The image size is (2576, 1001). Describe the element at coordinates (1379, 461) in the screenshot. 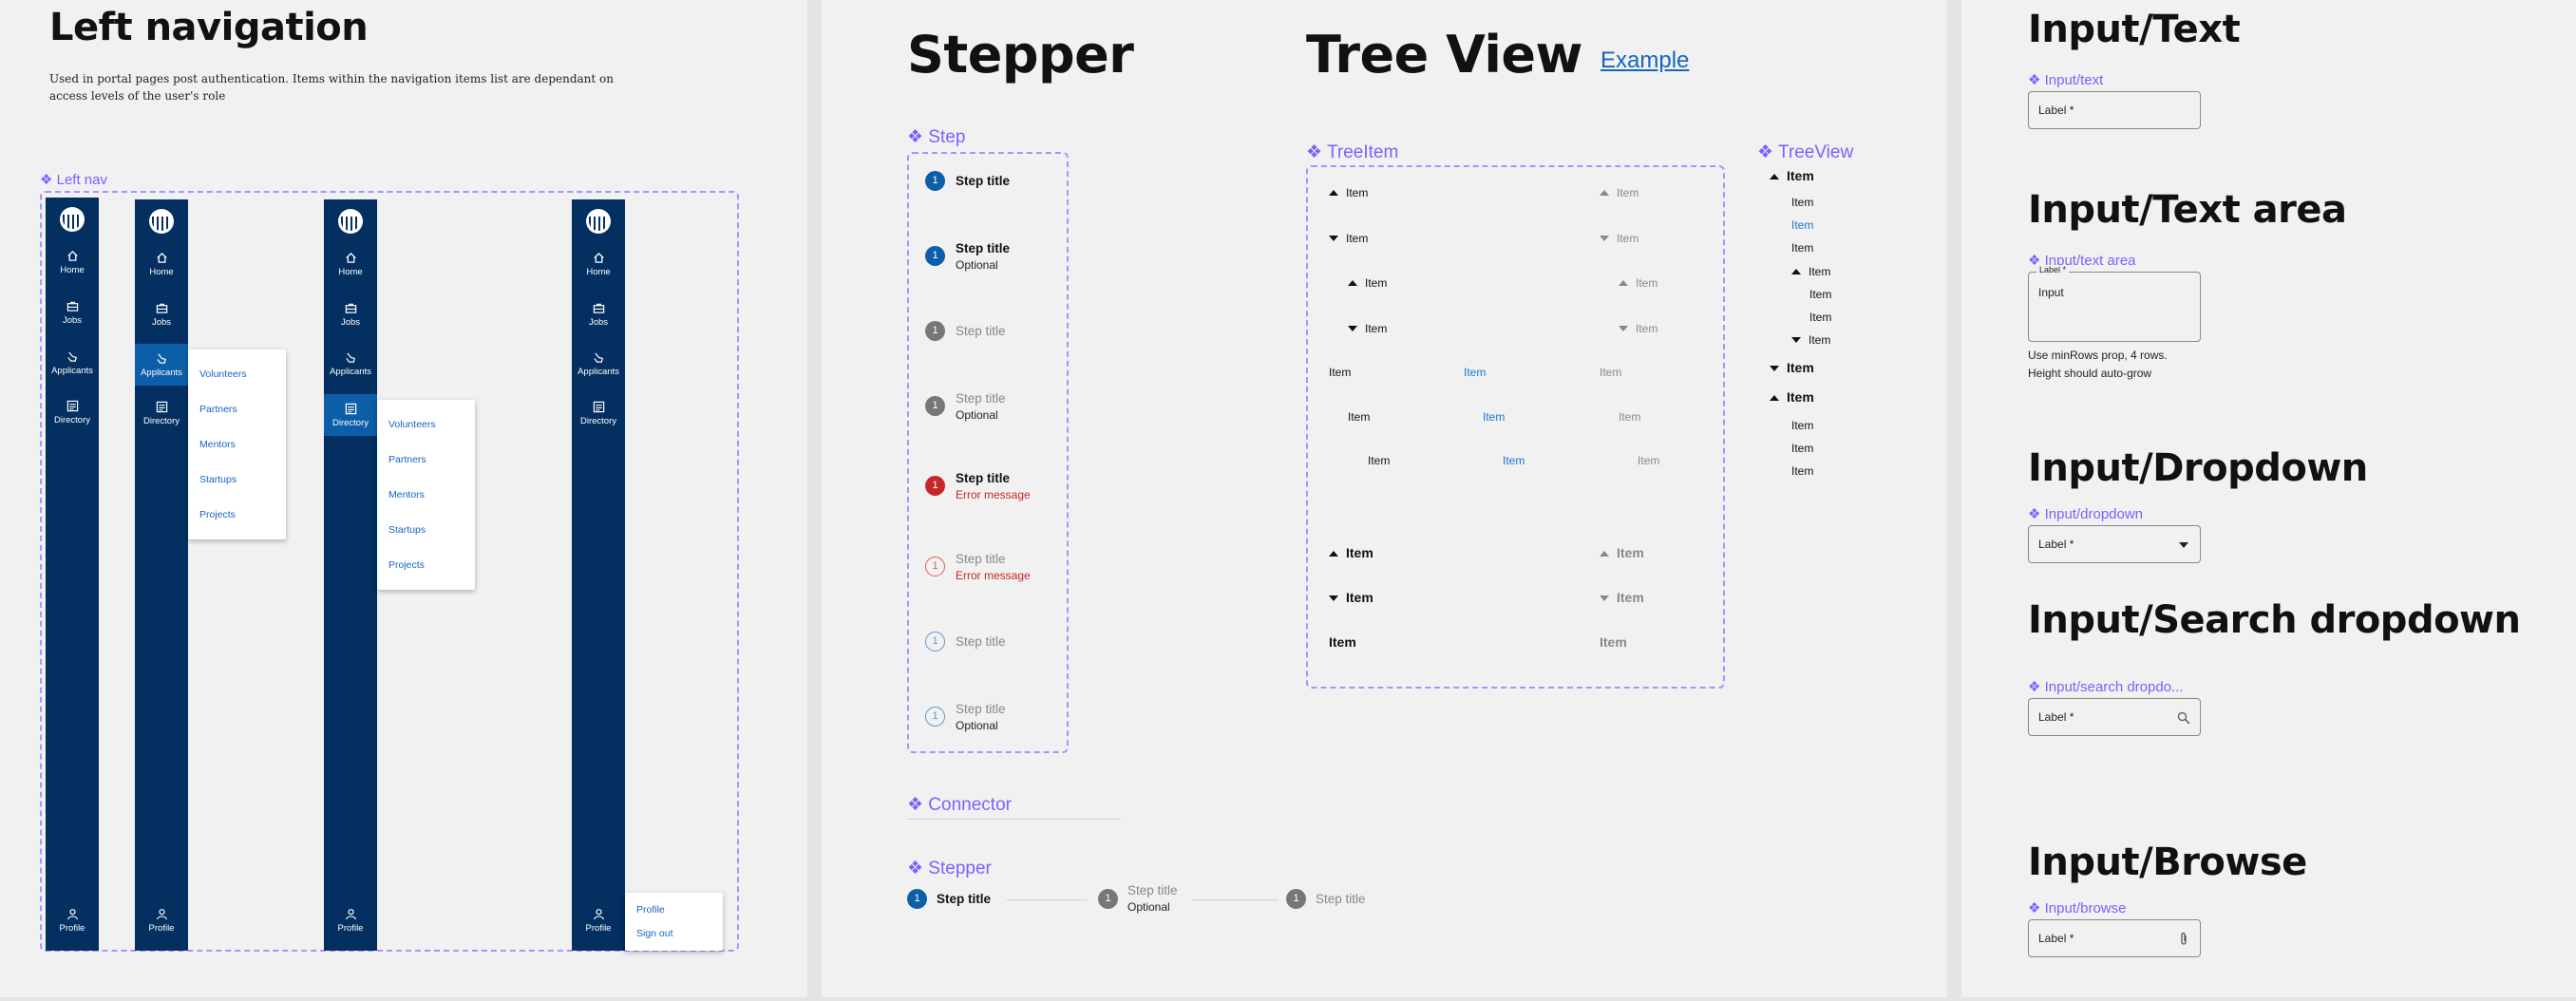

I see `tree-leaf-level3: Item` at that location.